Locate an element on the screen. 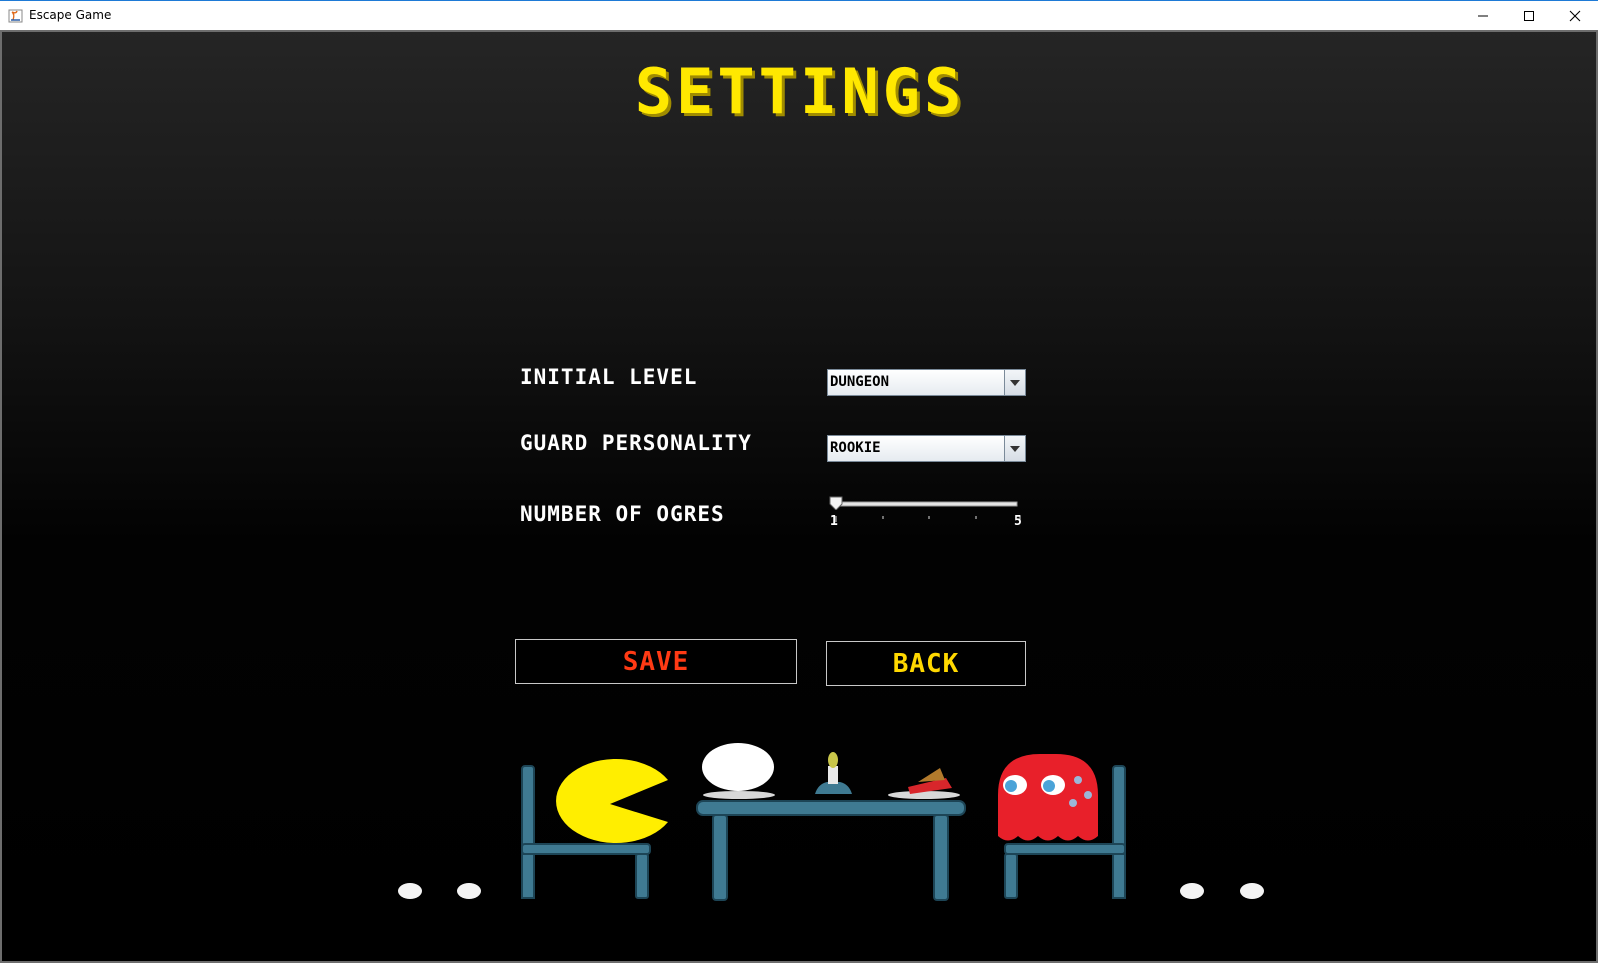  pacman-icon is located at coordinates (612, 800).